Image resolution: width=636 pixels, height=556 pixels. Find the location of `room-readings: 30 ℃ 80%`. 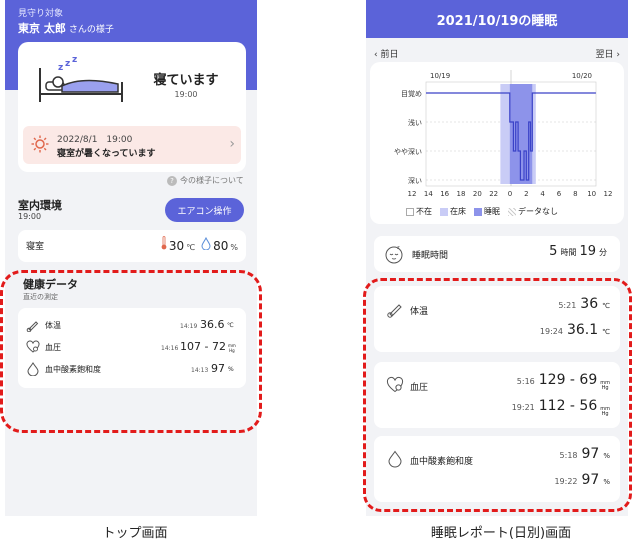

room-readings: 30 ℃ 80% is located at coordinates (199, 244).